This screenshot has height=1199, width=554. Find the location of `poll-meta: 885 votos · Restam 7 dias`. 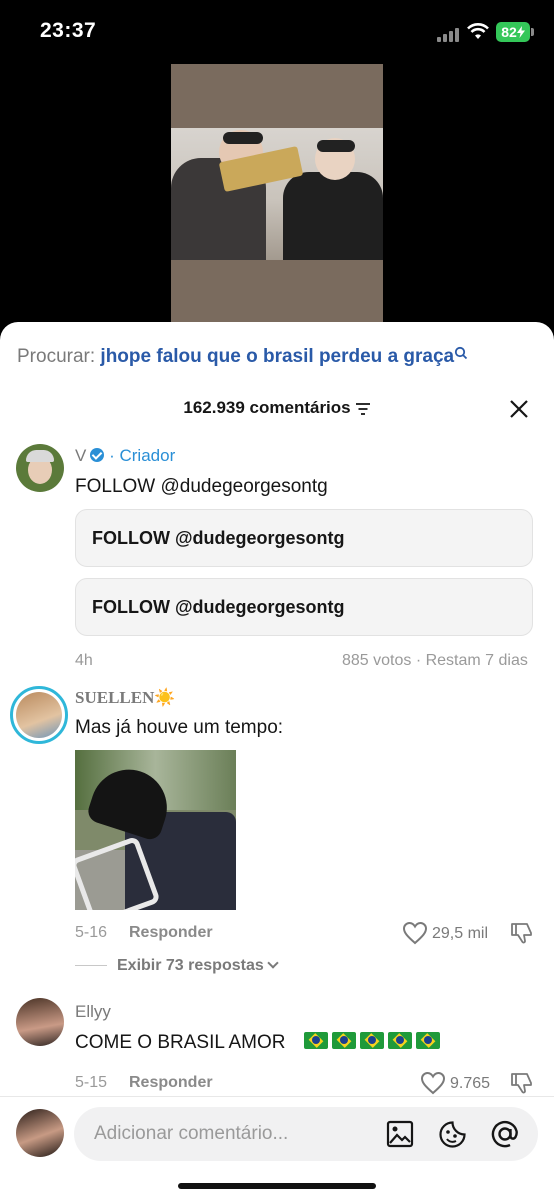

poll-meta: 885 votos · Restam 7 dias is located at coordinates (435, 660).